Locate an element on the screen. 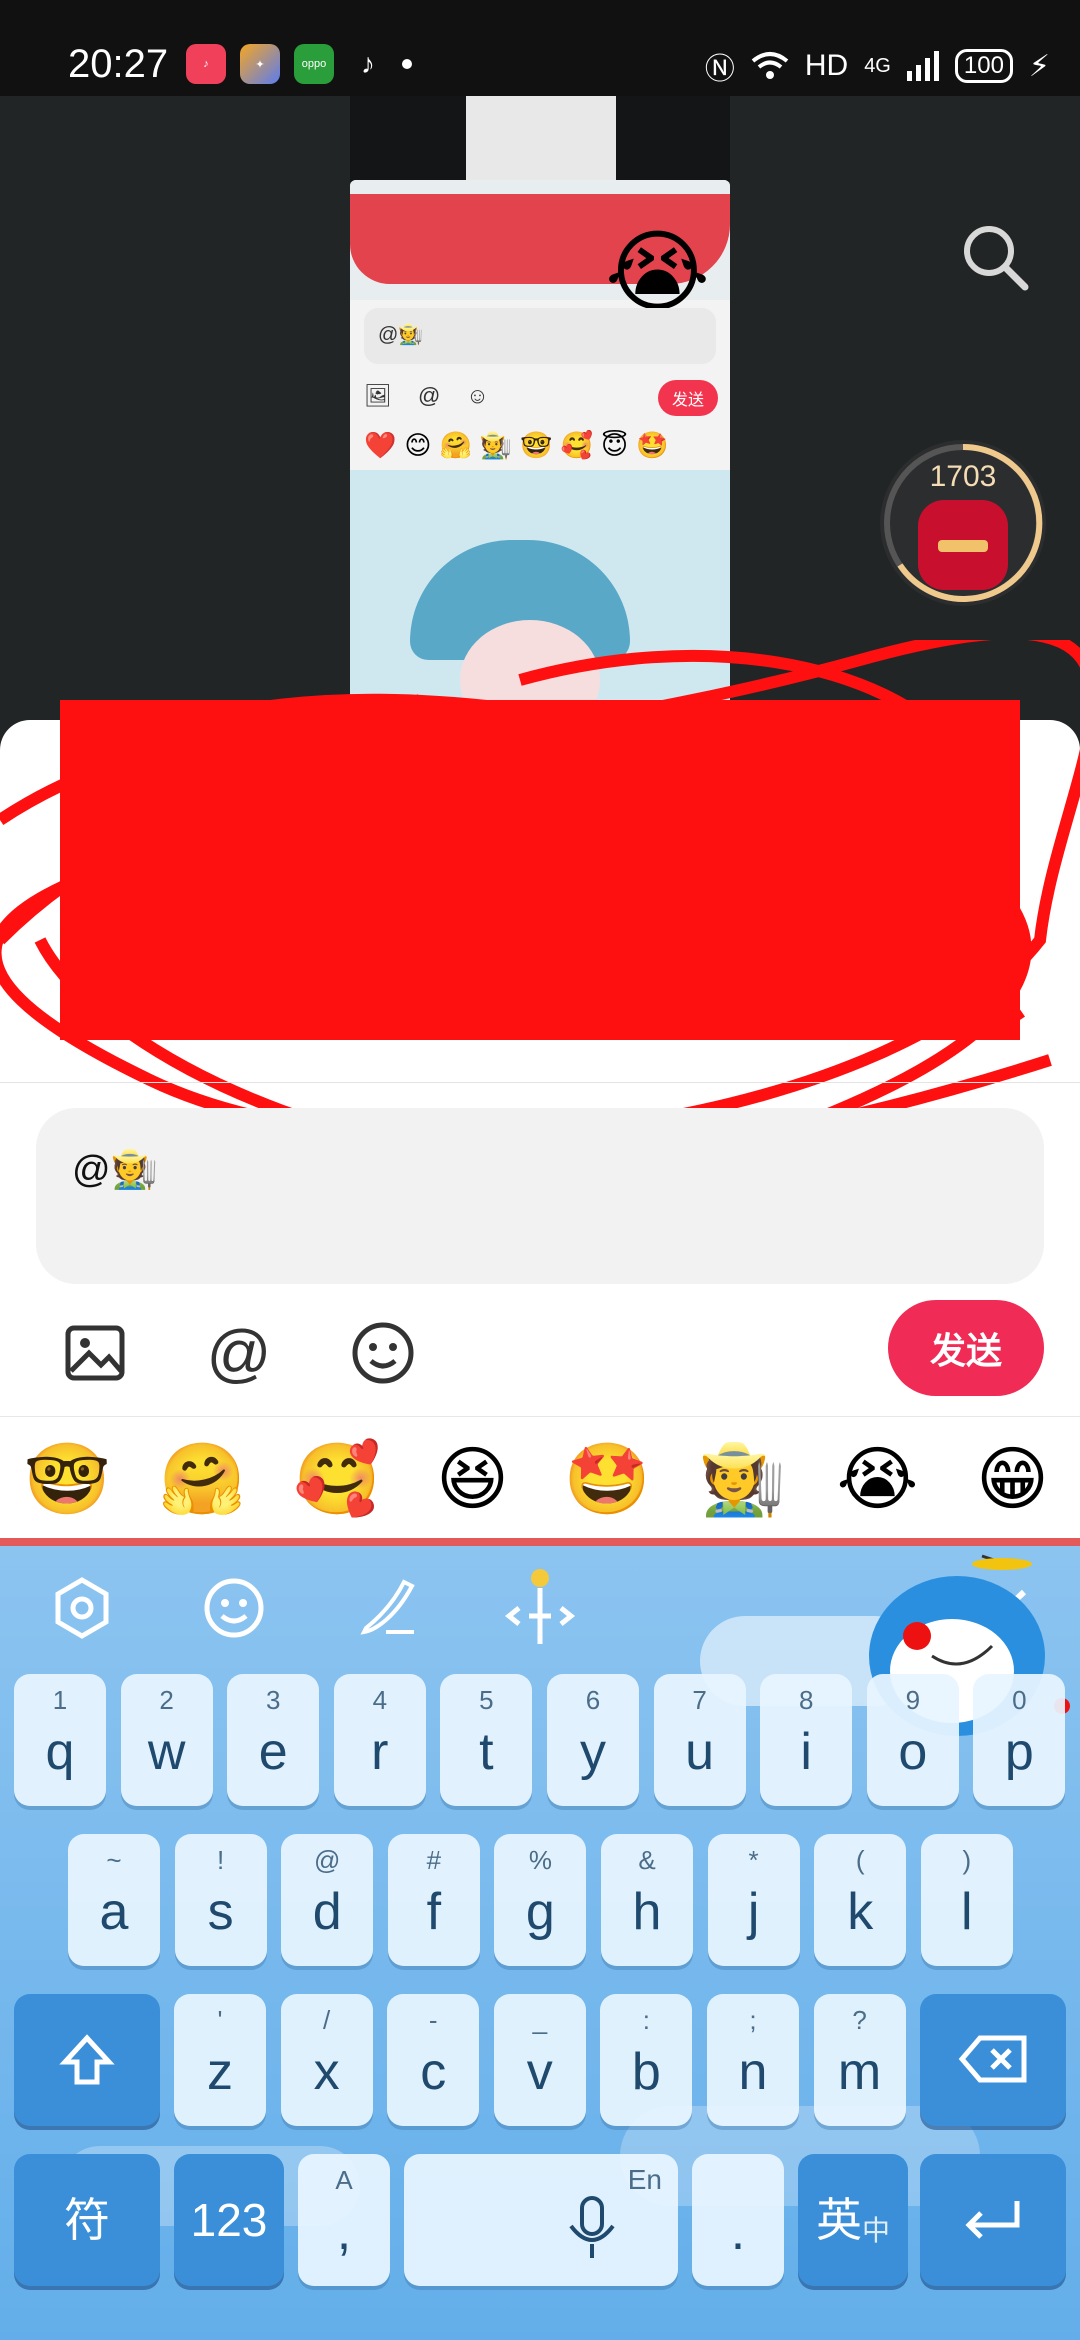  key-w: 2w is located at coordinates (166, 1740).